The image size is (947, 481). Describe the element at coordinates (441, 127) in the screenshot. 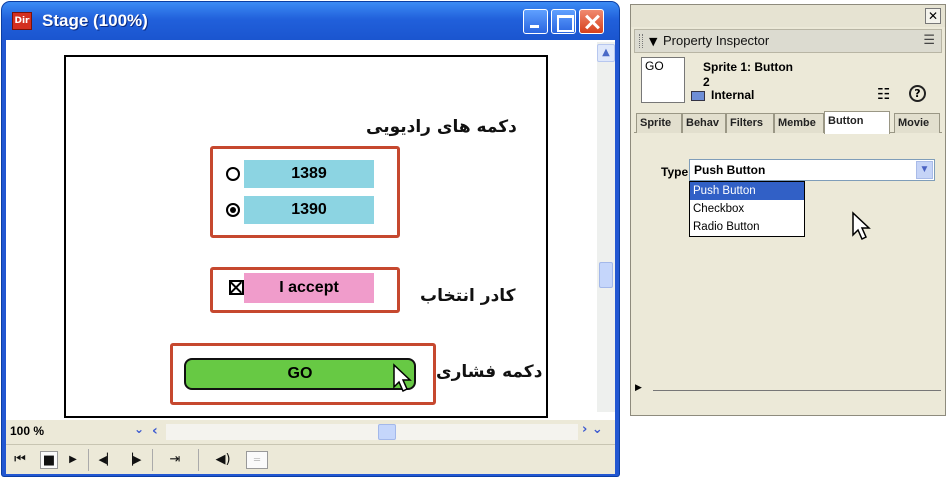

I see `radio-buttons-heading: دکمه های رادیویی` at that location.